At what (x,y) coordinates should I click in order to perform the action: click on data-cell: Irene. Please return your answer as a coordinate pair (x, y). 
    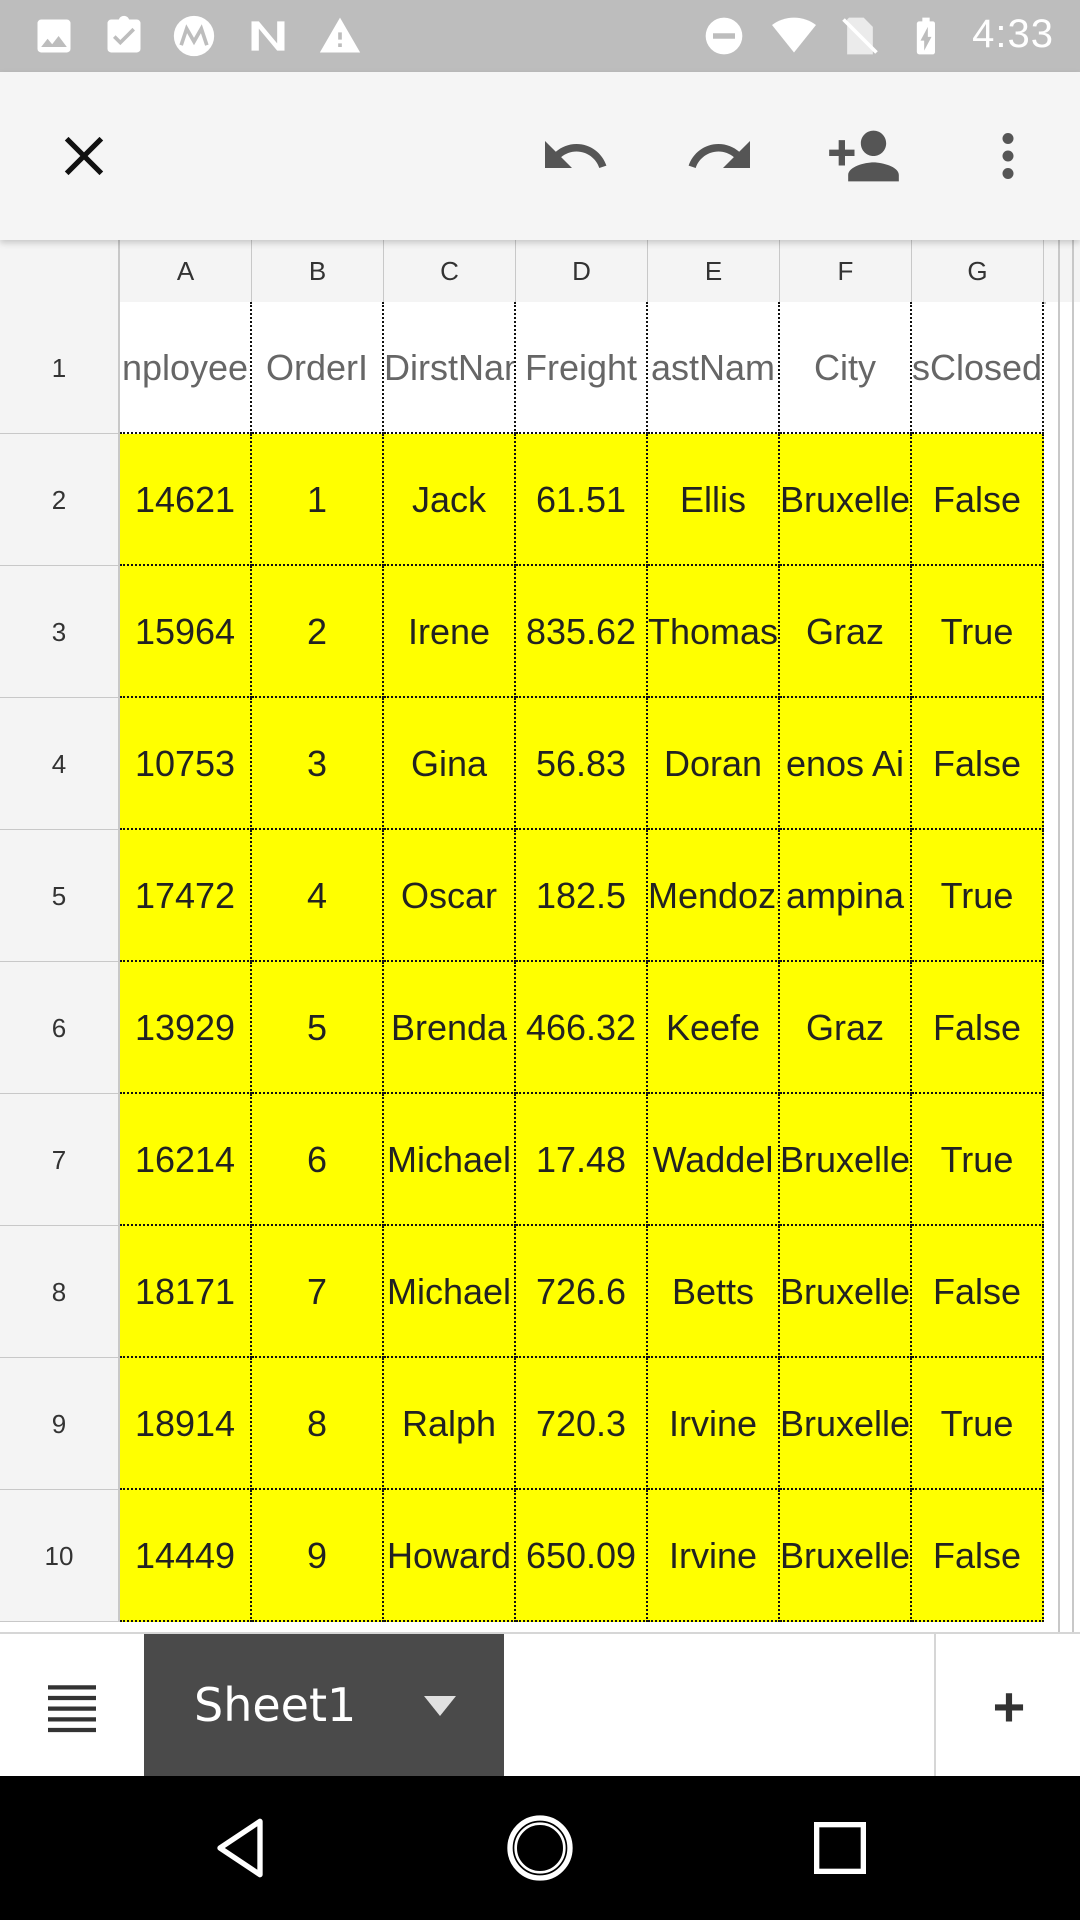
    Looking at the image, I should click on (450, 632).